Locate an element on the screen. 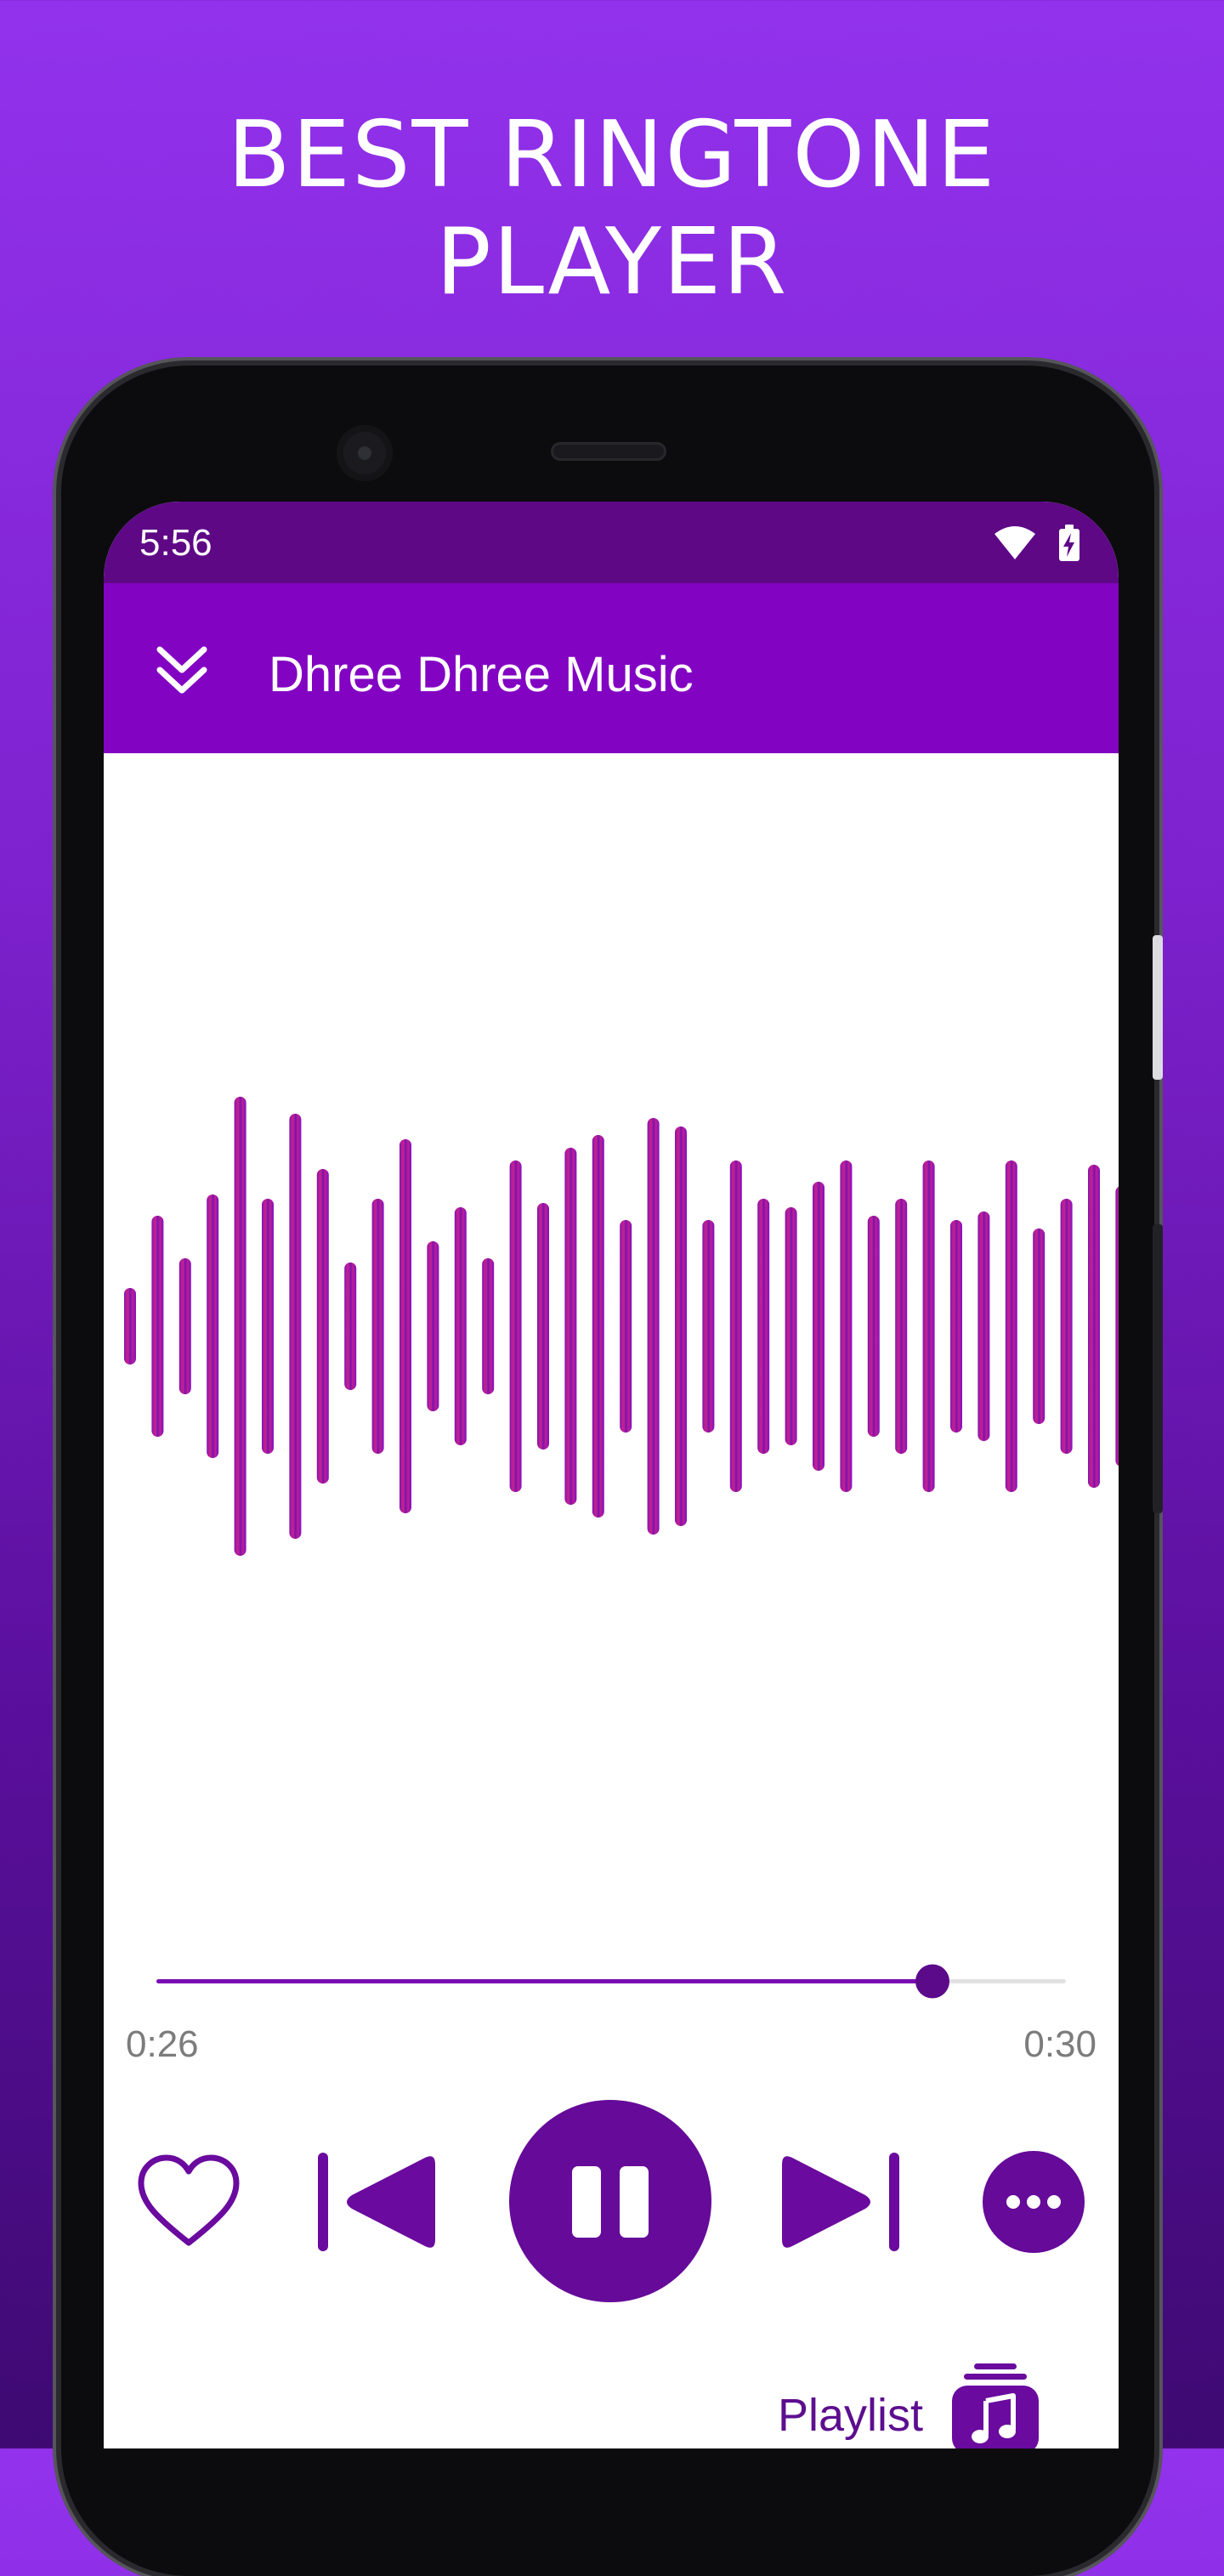  wifi-icon is located at coordinates (1014, 542).